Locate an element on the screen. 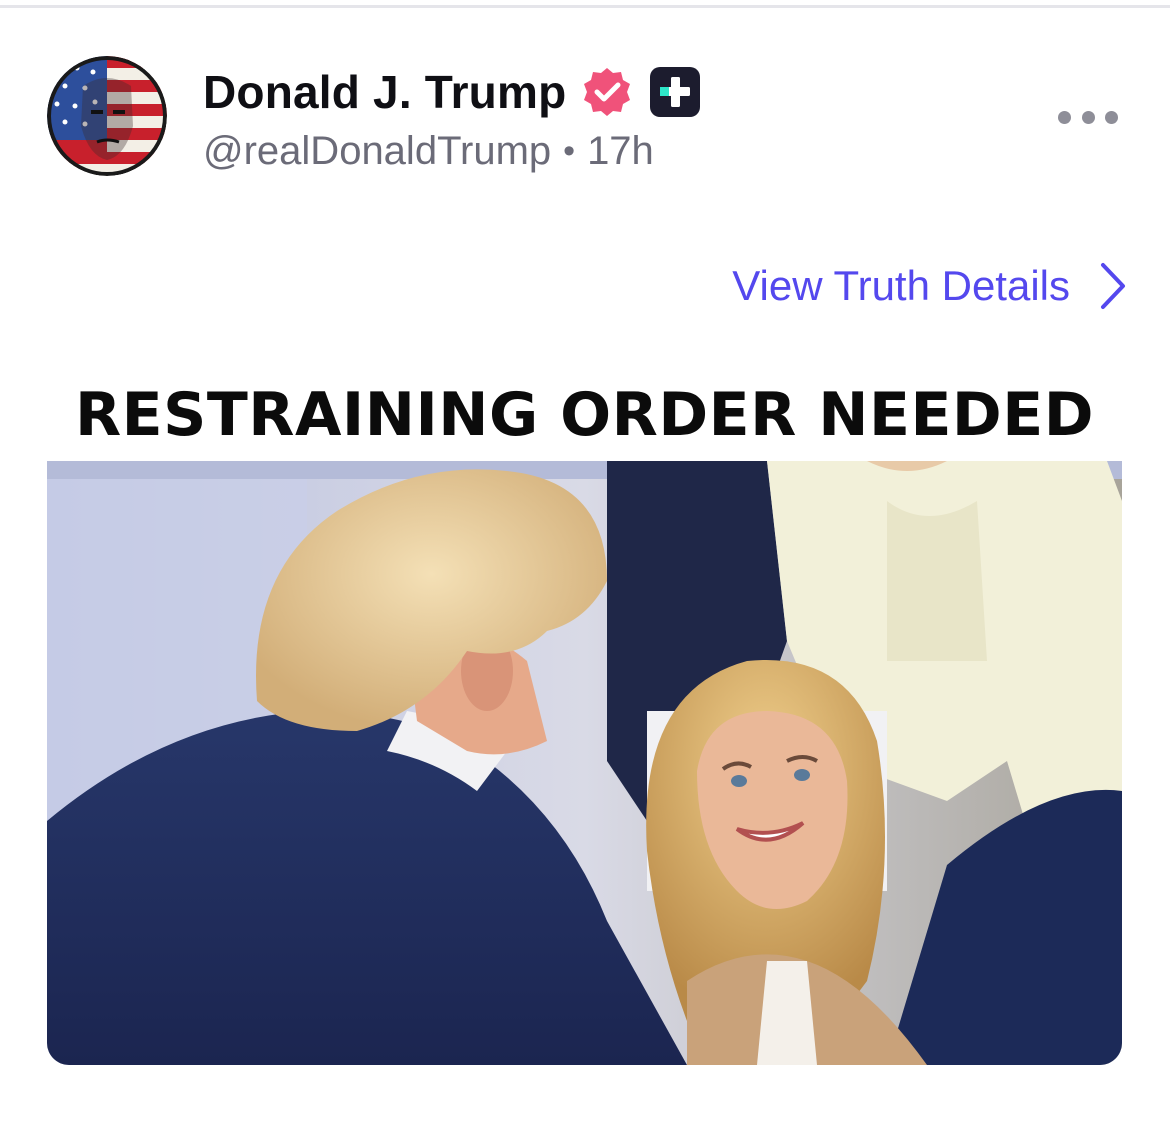 Image resolution: width=1170 pixels, height=1130 pixels. more-options-button is located at coordinates (1088, 117).